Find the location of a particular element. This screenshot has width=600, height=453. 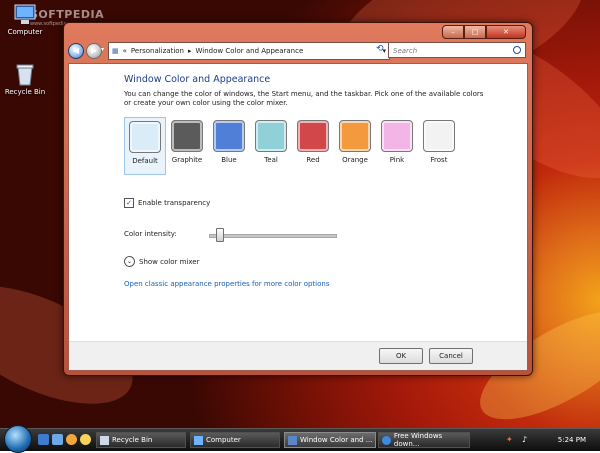

color-intensity-slider is located at coordinates (273, 236).